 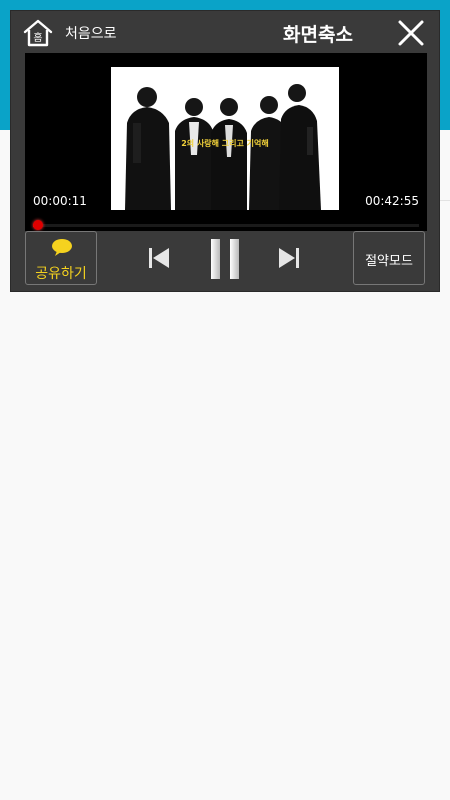 I want to click on seek-bar, so click(x=226, y=225).